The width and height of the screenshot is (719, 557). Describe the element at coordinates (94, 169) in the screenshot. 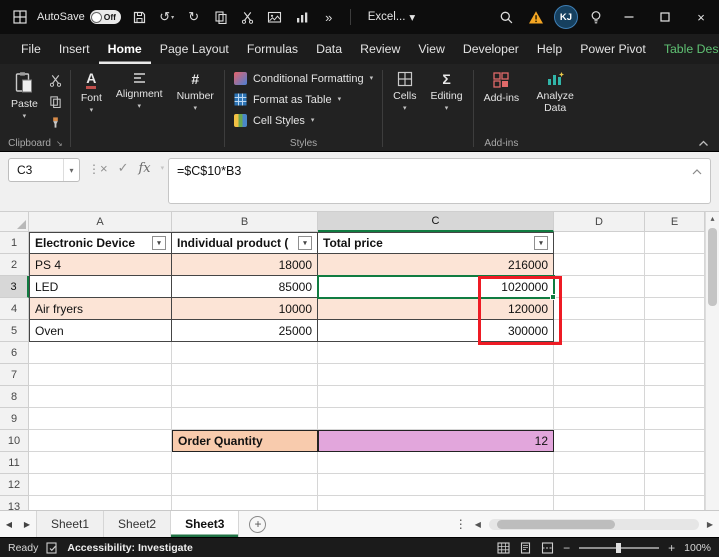

I see `formula-bar-handle: ⋮` at that location.